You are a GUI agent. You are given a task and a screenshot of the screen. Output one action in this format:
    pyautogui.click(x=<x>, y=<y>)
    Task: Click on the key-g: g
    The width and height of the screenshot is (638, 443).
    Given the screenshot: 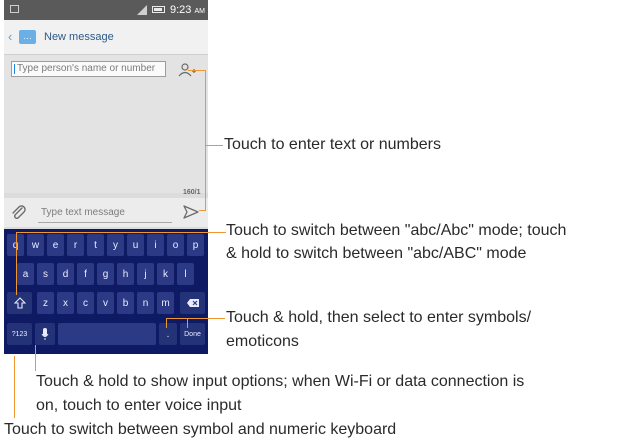 What is the action you would take?
    pyautogui.click(x=105, y=274)
    